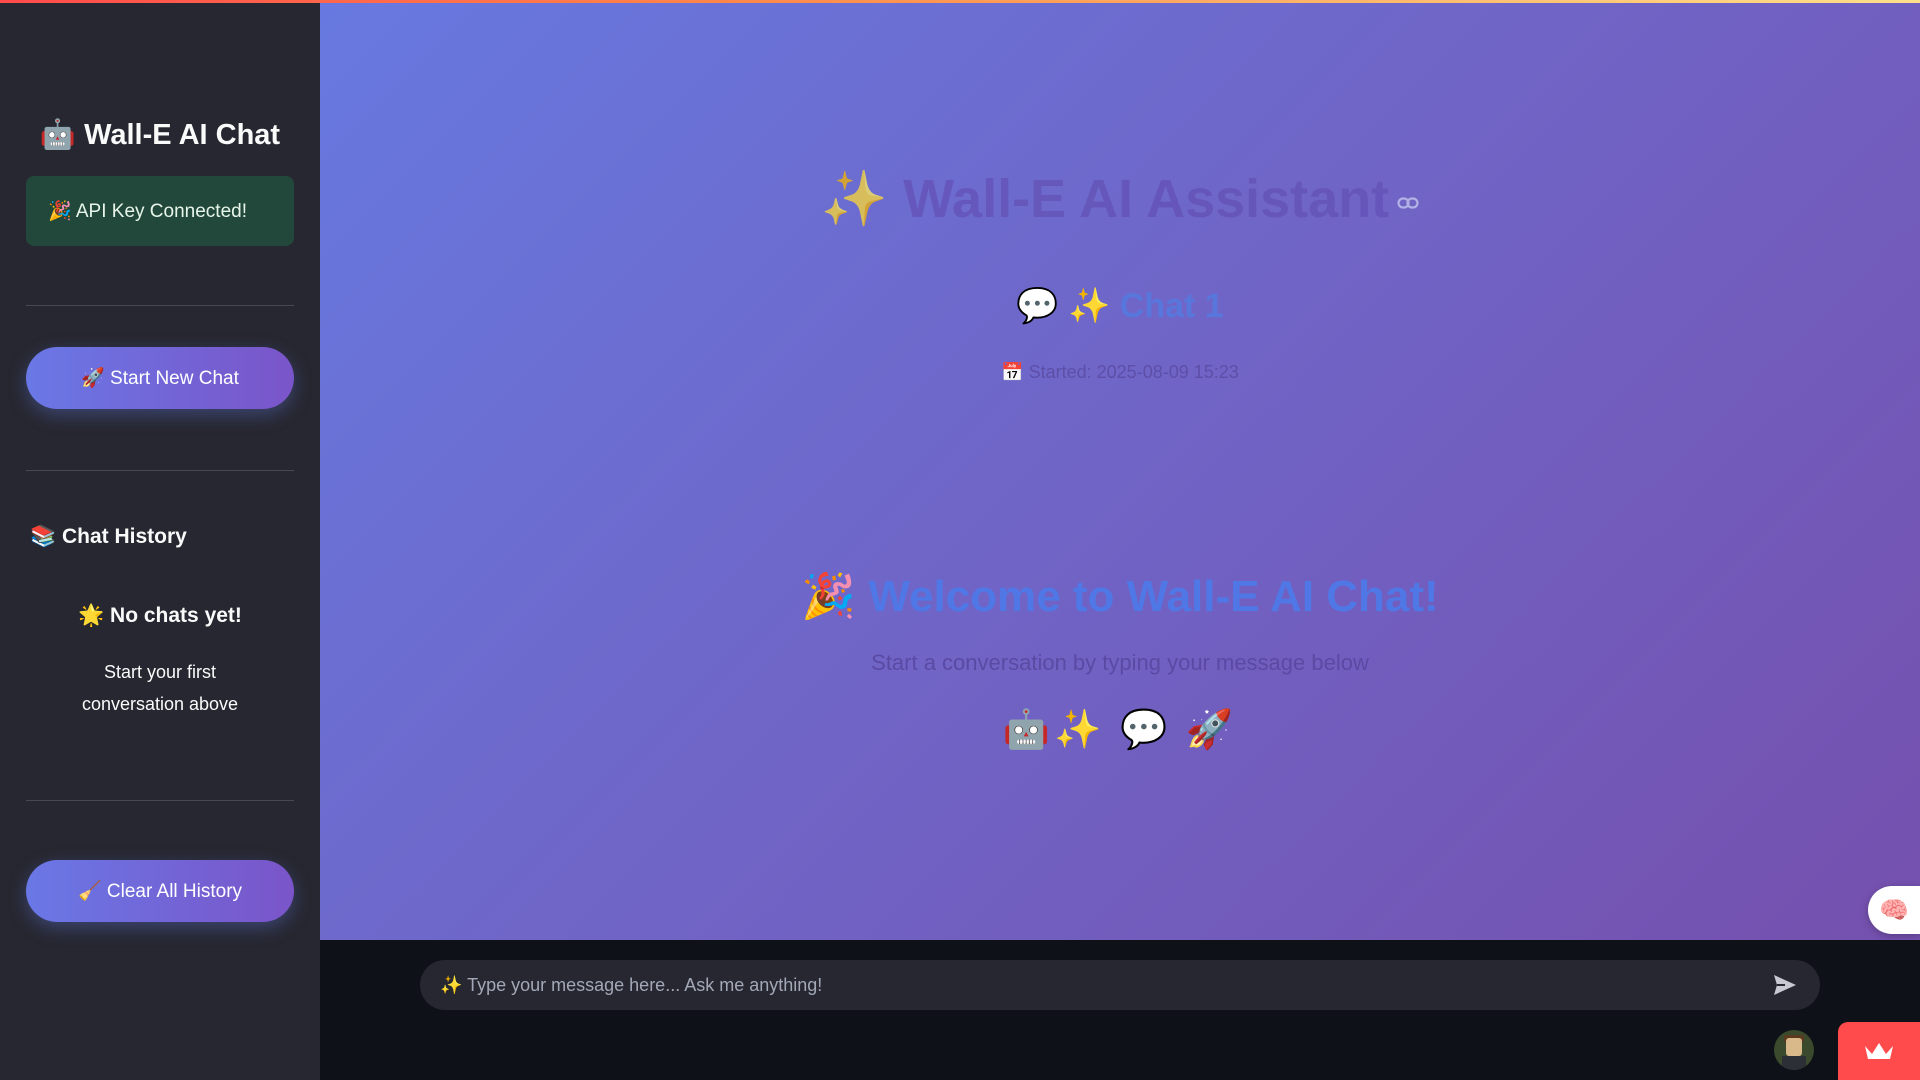  What do you see at coordinates (160, 688) in the screenshot?
I see `empty-history-subtitle: Start your first conversation above` at bounding box center [160, 688].